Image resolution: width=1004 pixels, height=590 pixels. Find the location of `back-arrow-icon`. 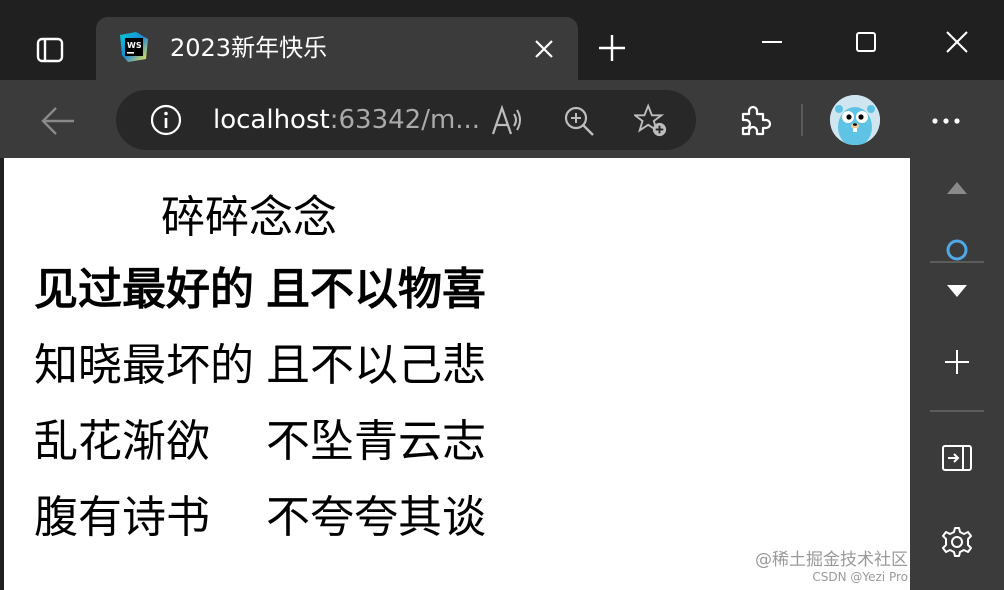

back-arrow-icon is located at coordinates (57, 121).